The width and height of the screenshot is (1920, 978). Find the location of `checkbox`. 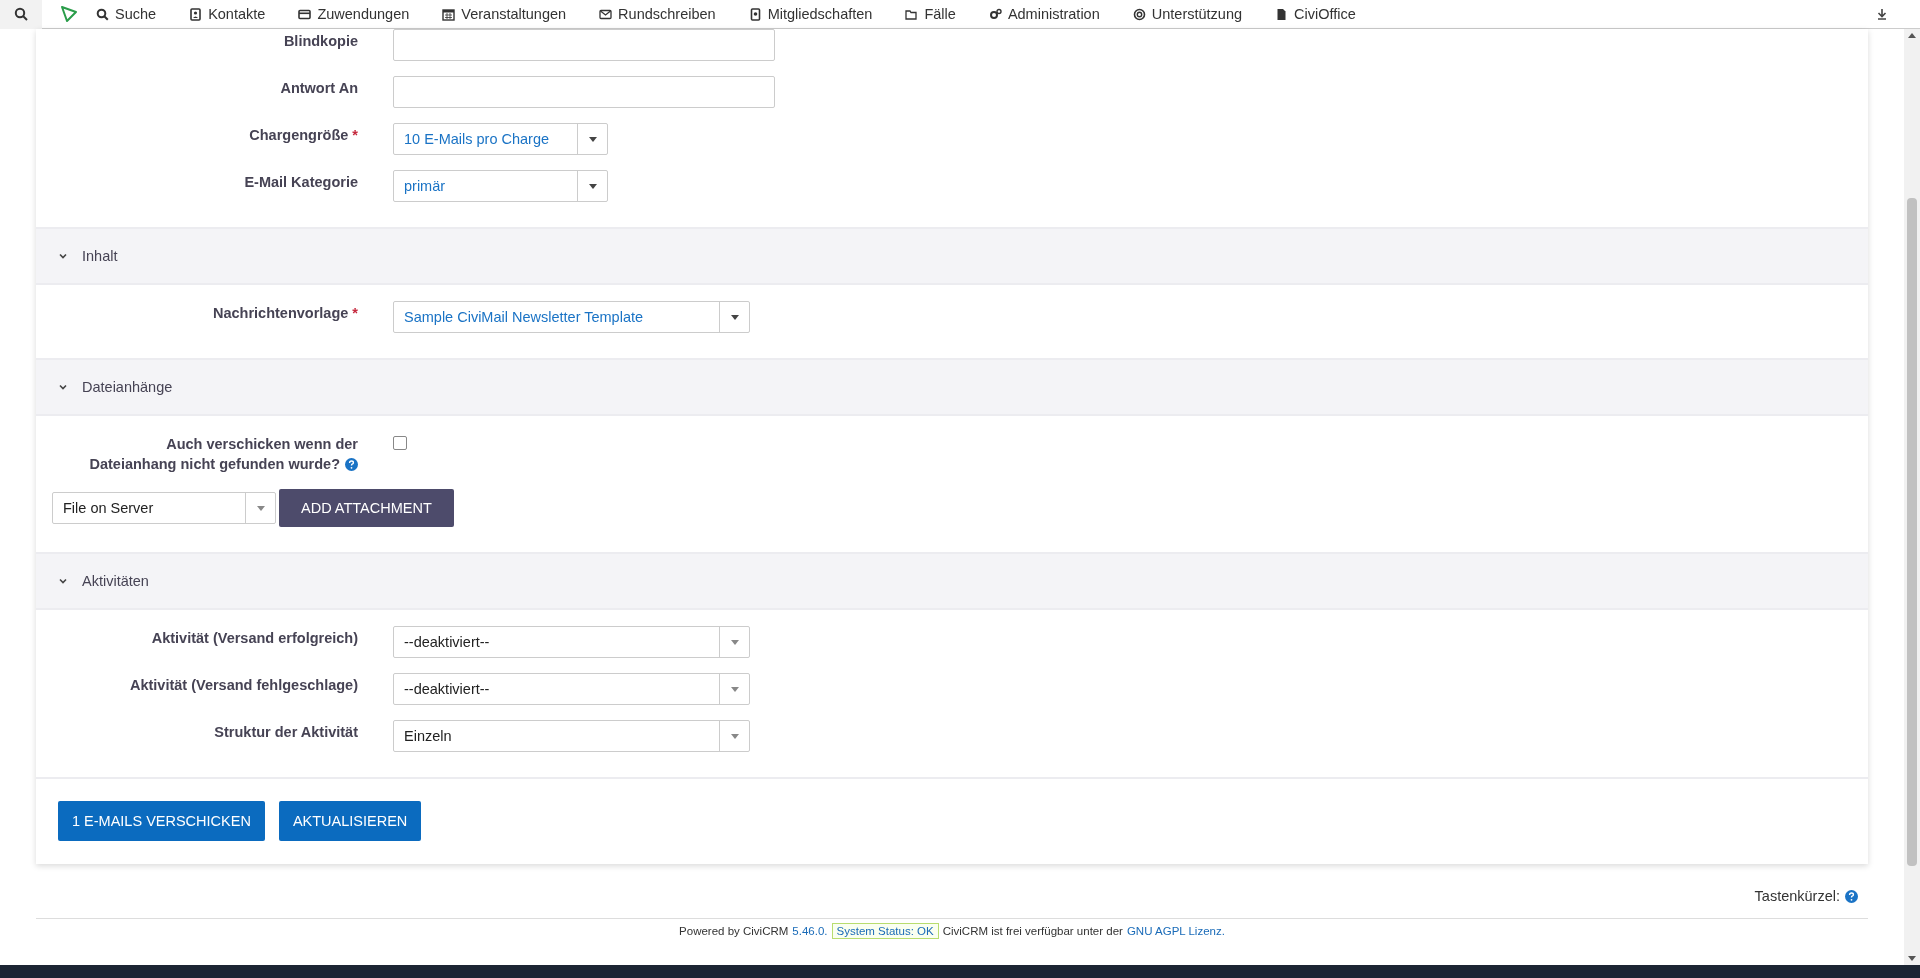

checkbox is located at coordinates (400, 443).